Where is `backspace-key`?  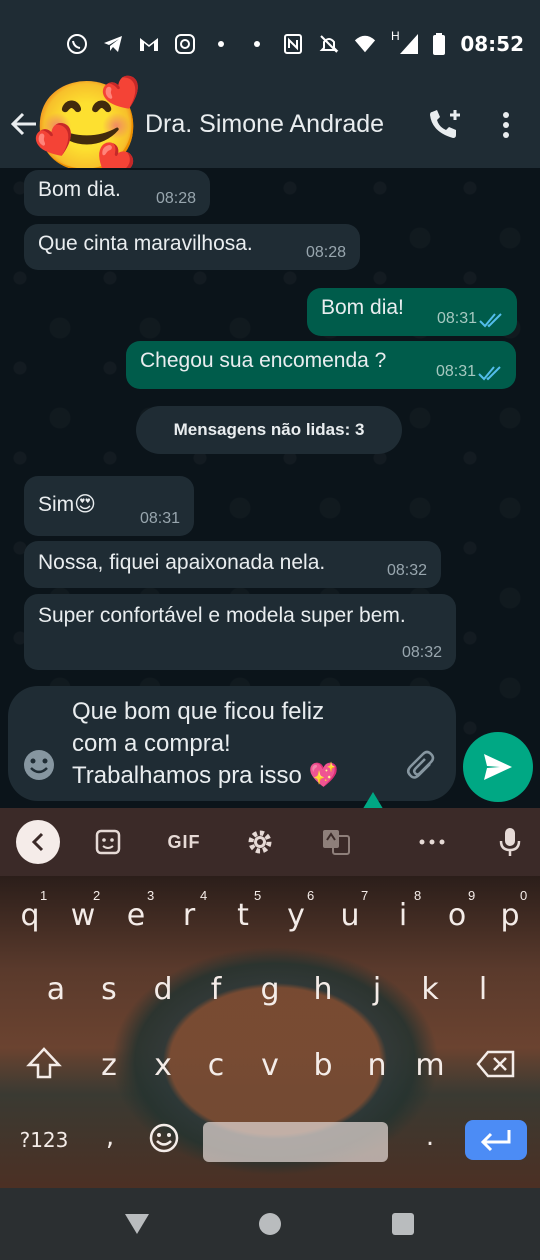 backspace-key is located at coordinates (496, 1068).